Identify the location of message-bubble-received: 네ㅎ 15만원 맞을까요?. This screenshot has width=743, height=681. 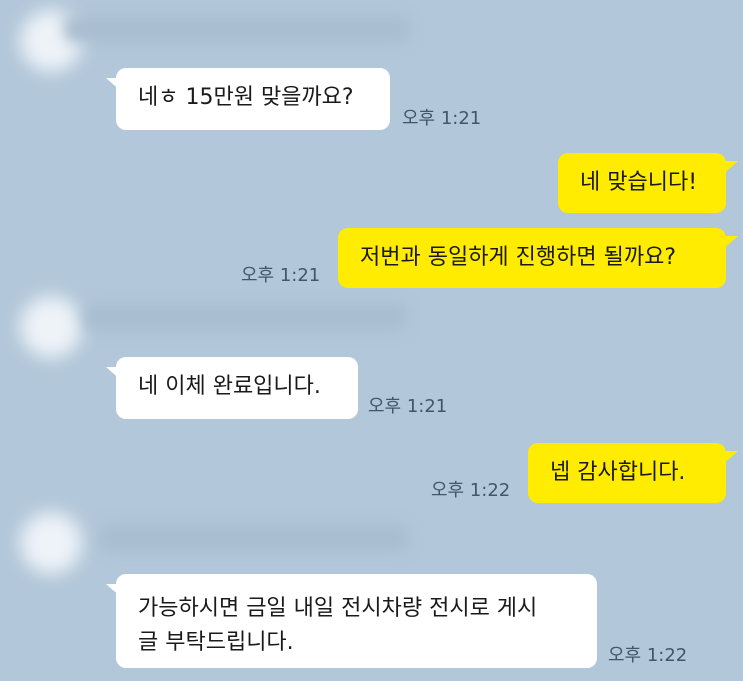
(248, 99).